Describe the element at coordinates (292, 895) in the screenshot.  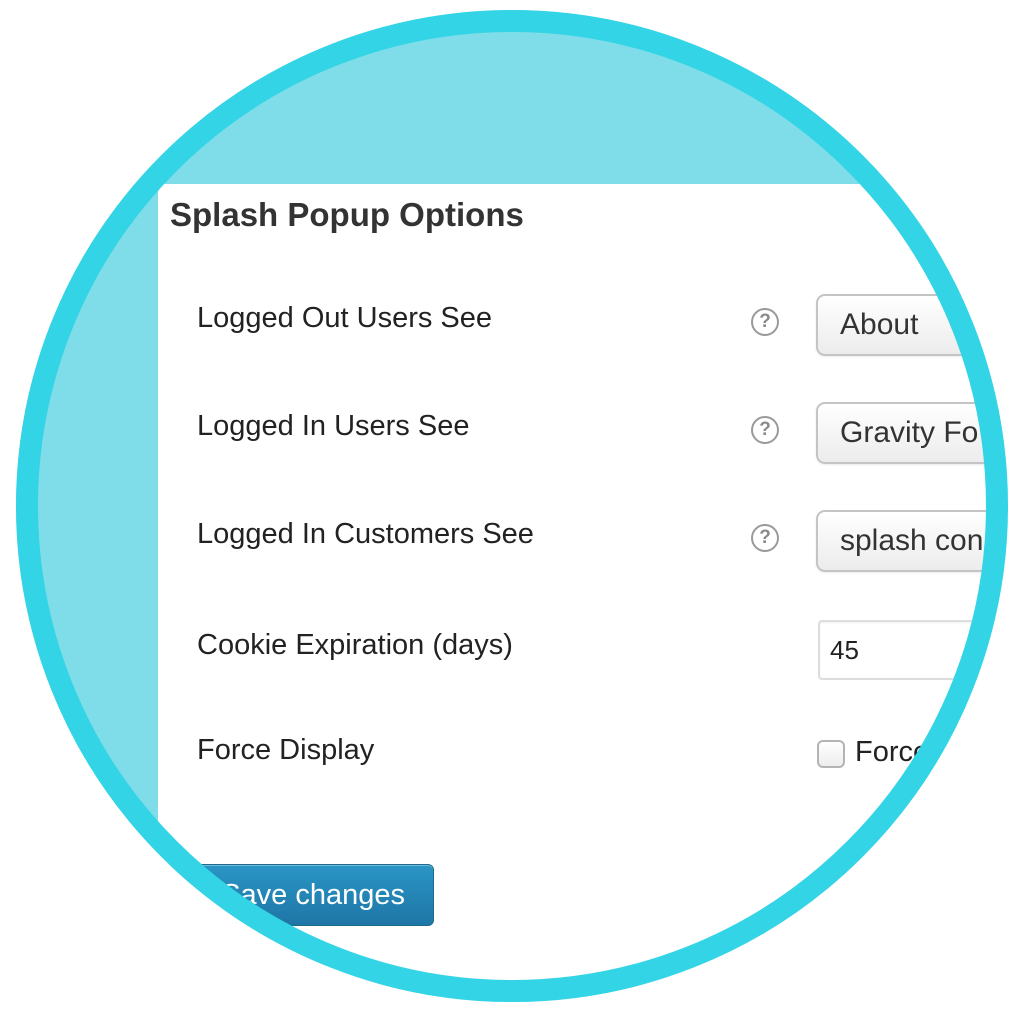
I see `save-changes-button: Save changes` at that location.